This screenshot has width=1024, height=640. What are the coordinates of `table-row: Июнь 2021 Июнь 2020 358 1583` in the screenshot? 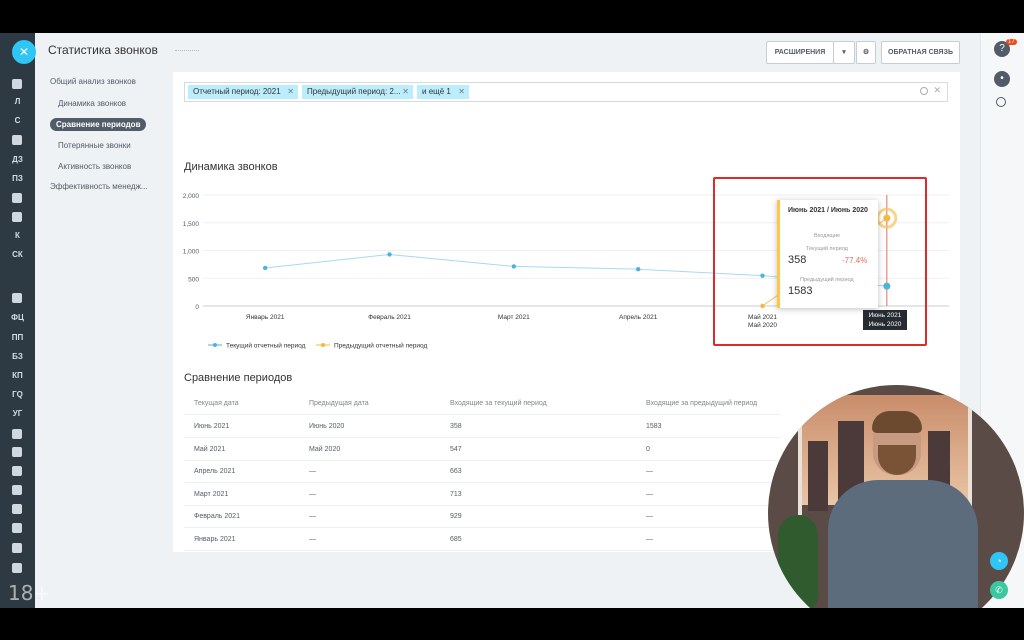 It's located at (482, 427).